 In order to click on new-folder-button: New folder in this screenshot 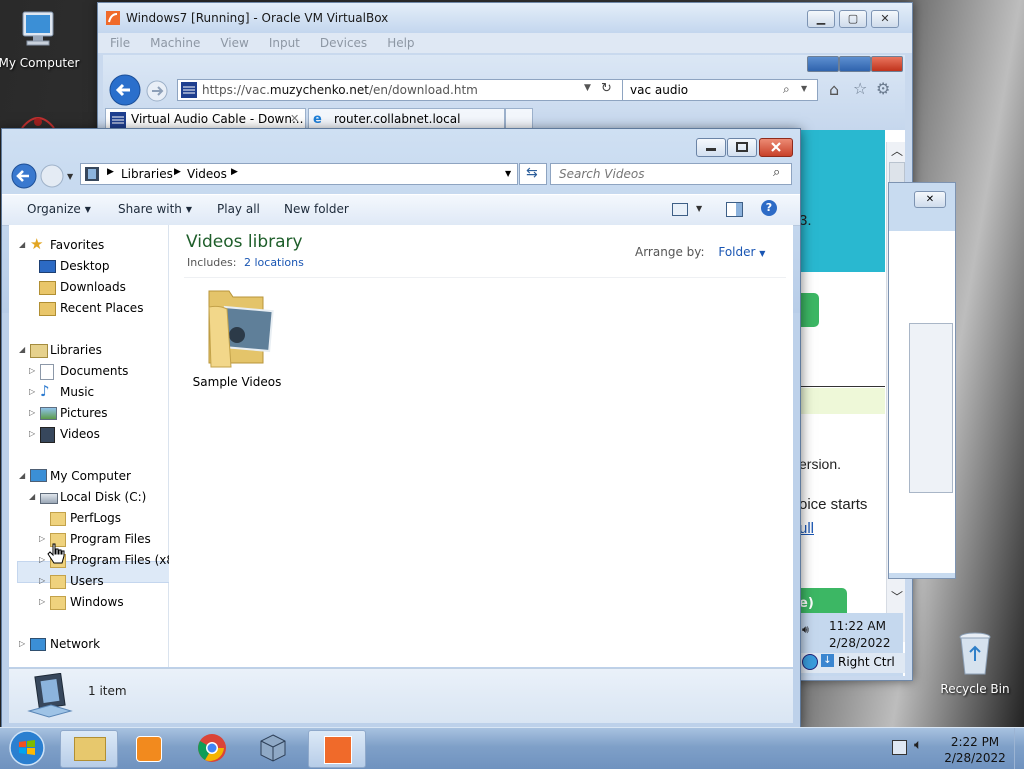, I will do `click(316, 209)`.